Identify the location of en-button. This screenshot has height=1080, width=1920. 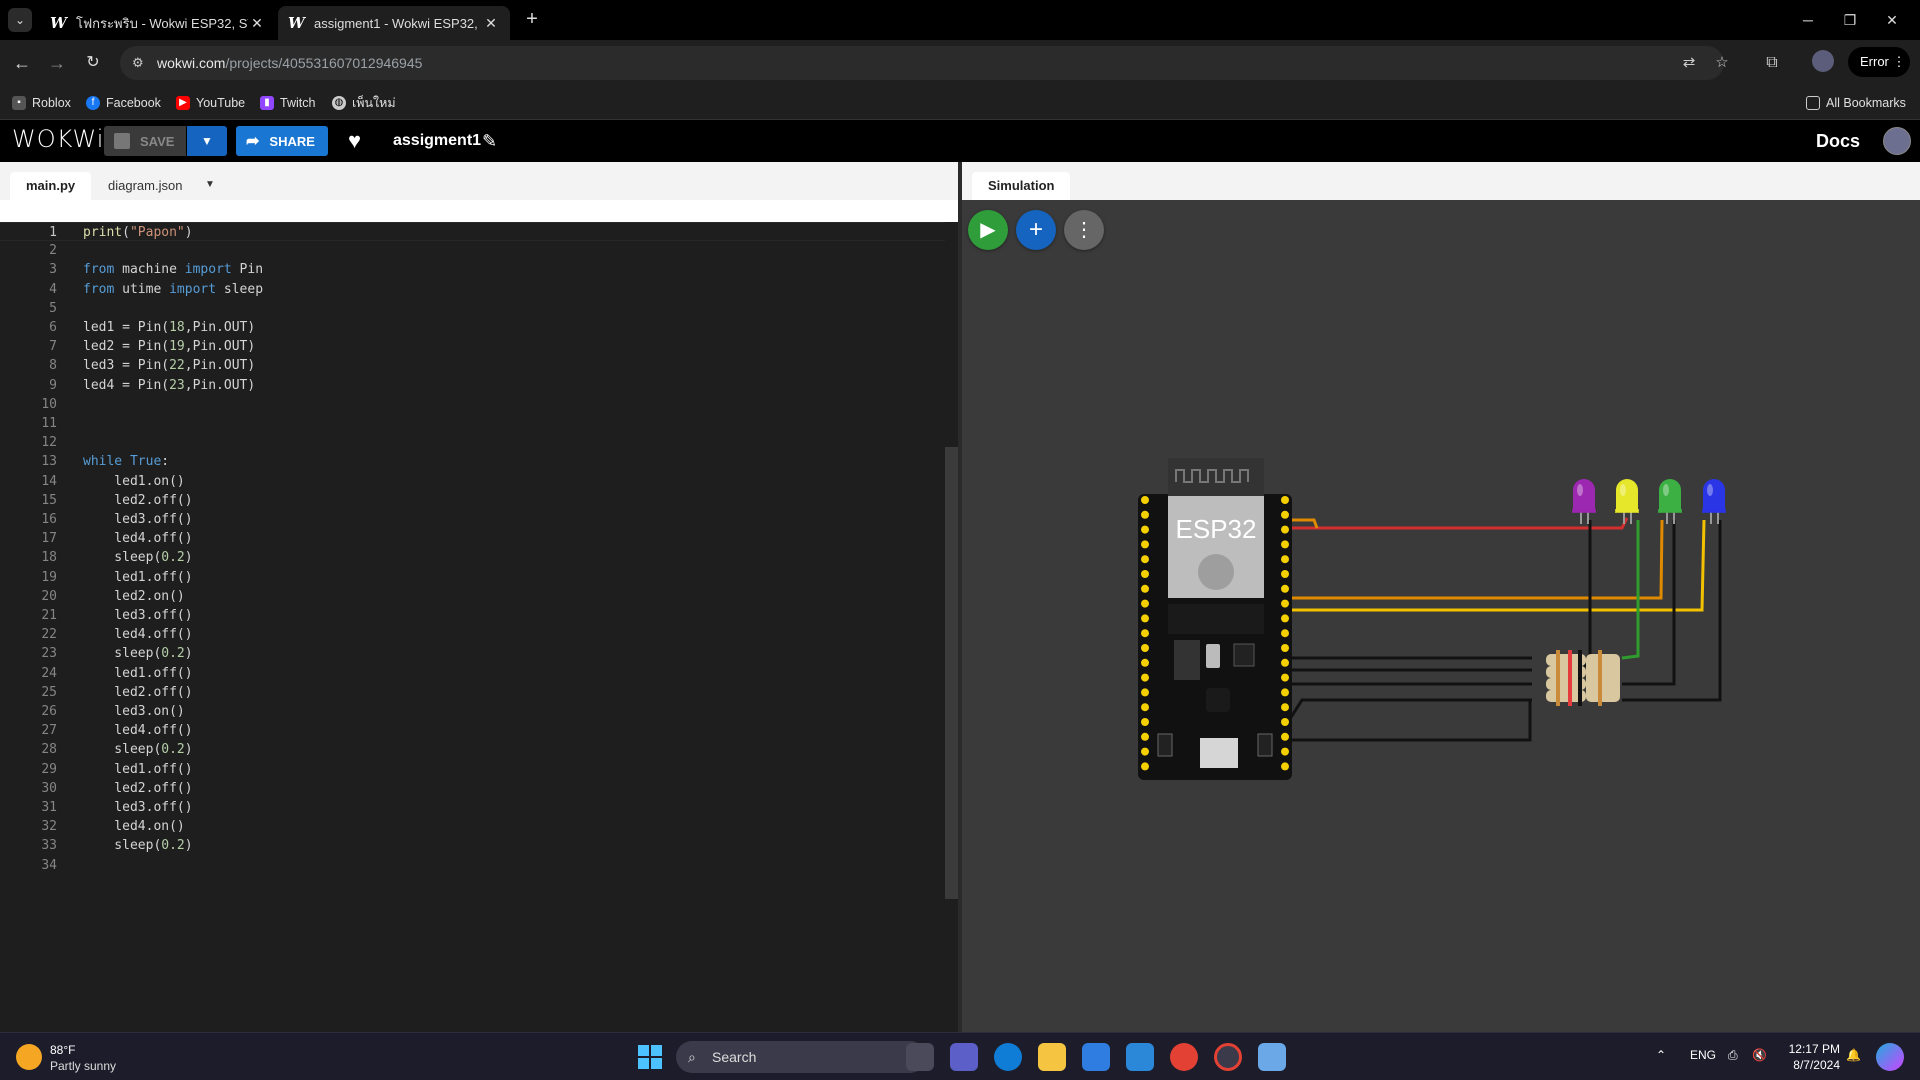
(1165, 745).